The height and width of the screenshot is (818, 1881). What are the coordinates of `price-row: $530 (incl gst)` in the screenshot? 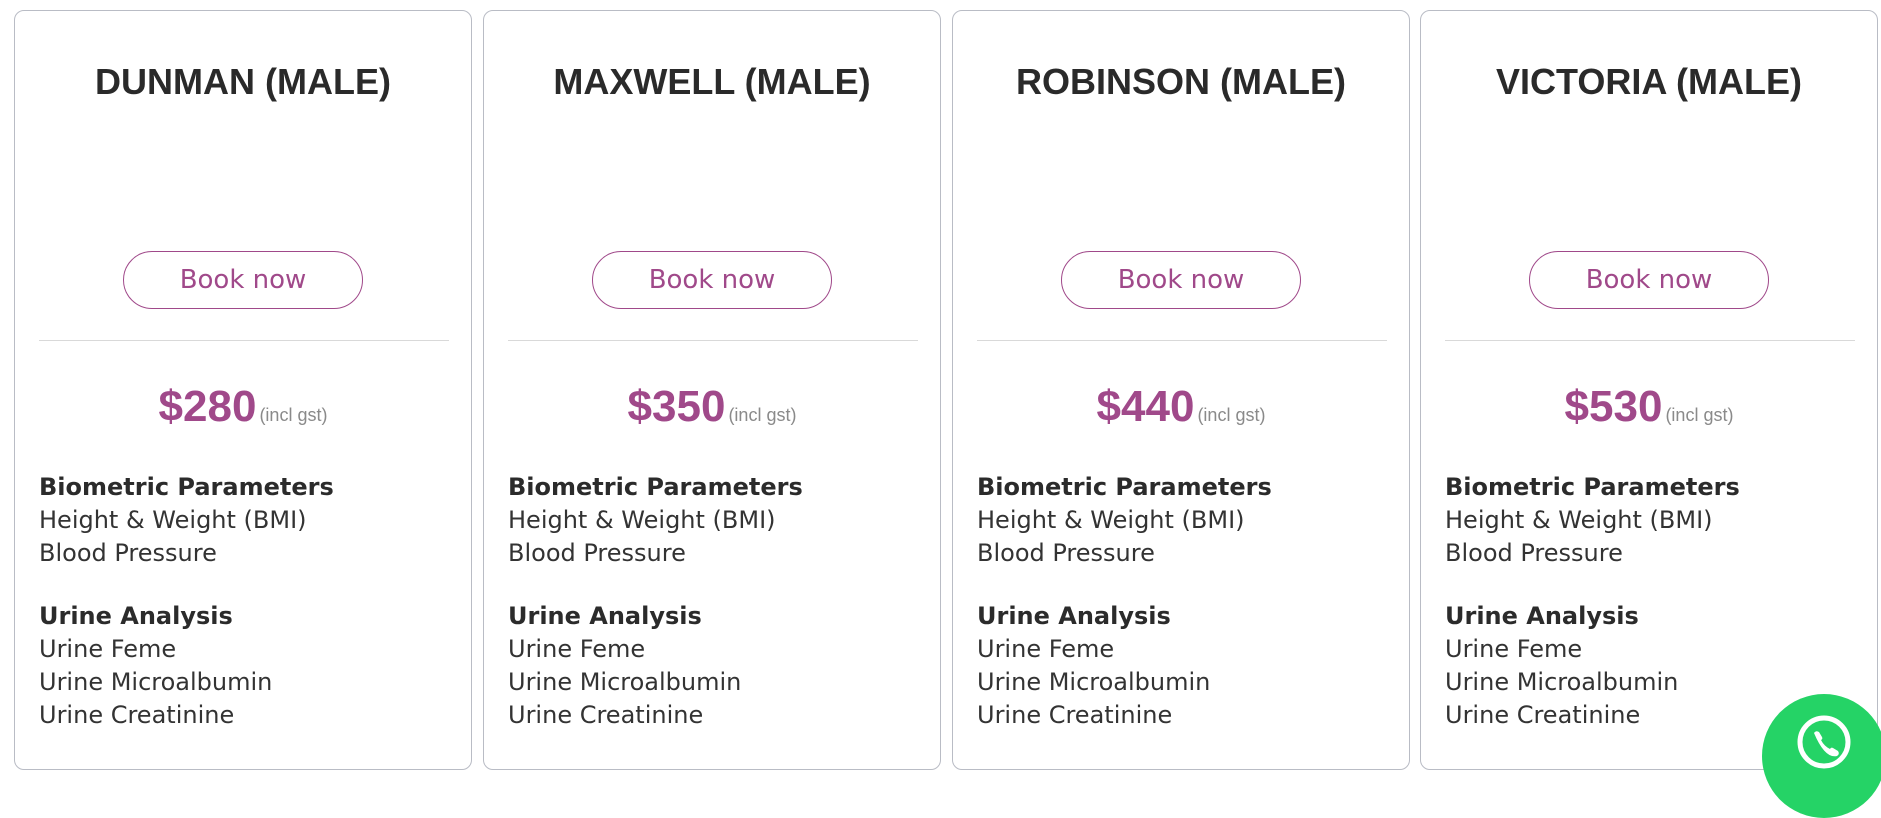 It's located at (1649, 407).